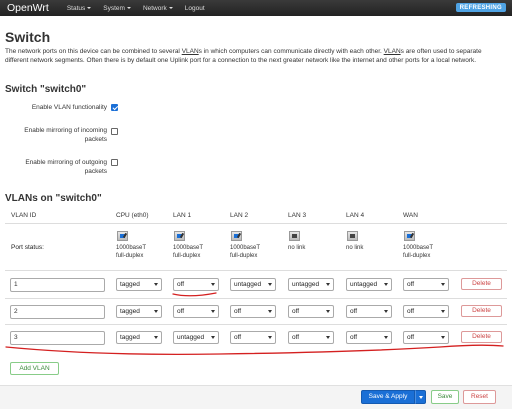  What do you see at coordinates (114, 107) in the screenshot?
I see `vlan-functionality-checkbox` at bounding box center [114, 107].